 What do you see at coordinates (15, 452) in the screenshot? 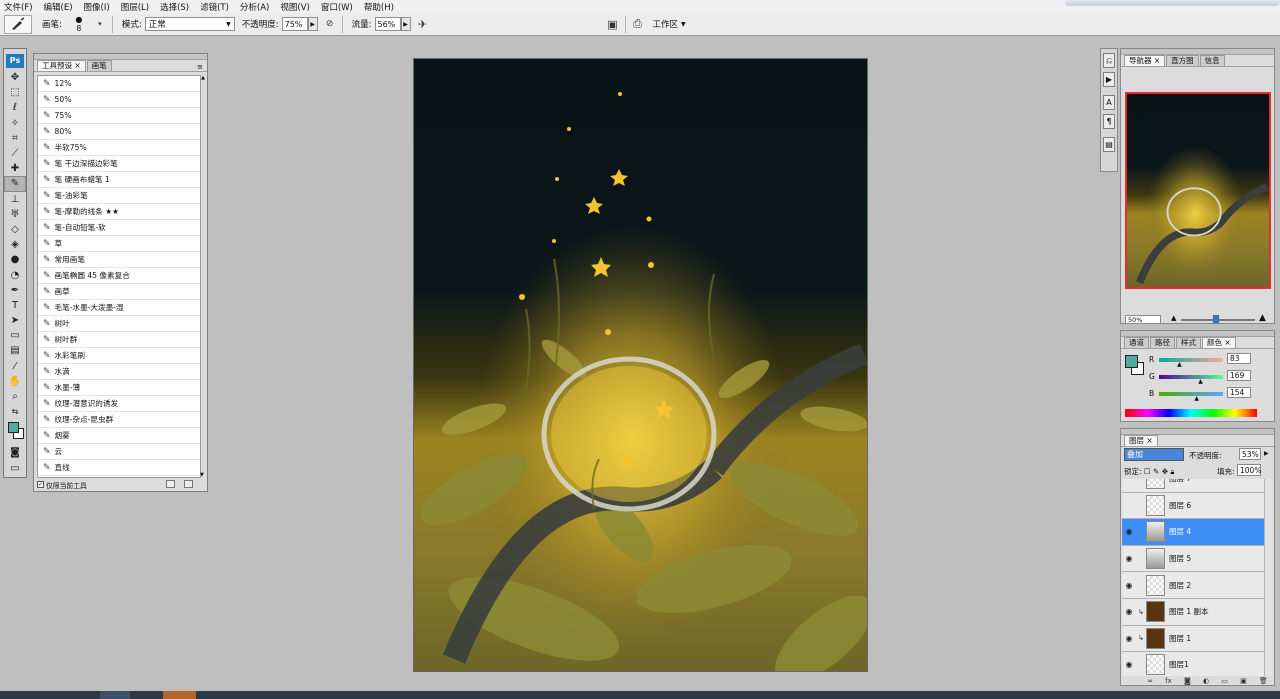
I see `quick-mask-icon: ◙` at bounding box center [15, 452].